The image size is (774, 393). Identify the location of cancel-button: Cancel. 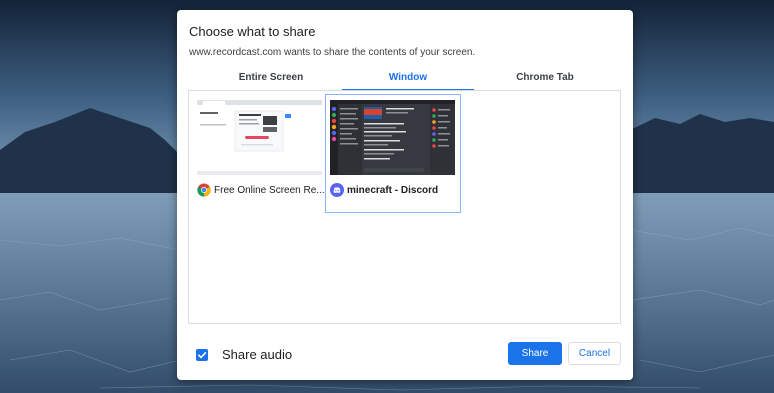
(594, 353).